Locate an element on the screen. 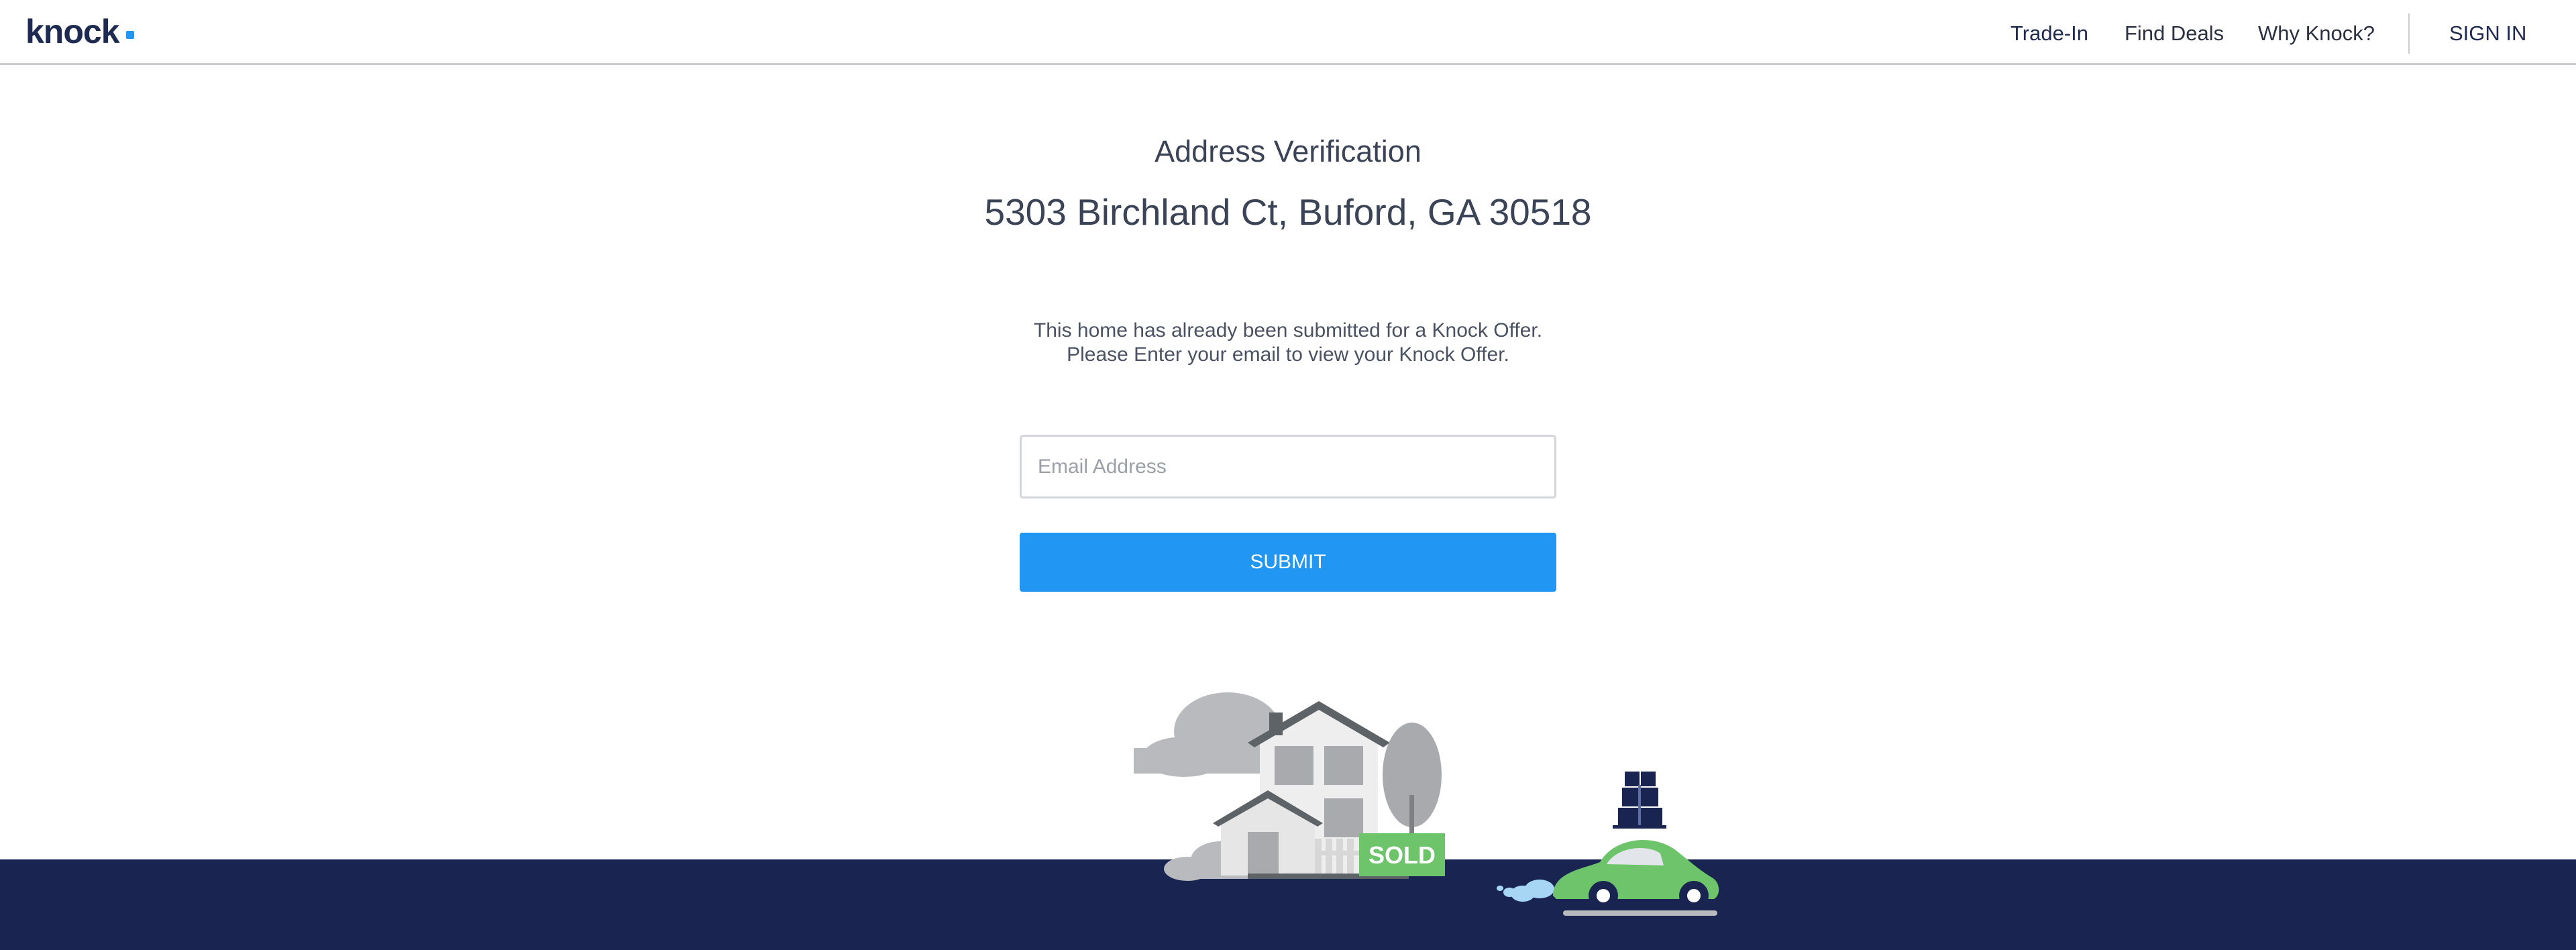 Image resolution: width=2576 pixels, height=950 pixels. property-address: 5303 Birchland Ct, Buford, GA 30518 is located at coordinates (1288, 212).